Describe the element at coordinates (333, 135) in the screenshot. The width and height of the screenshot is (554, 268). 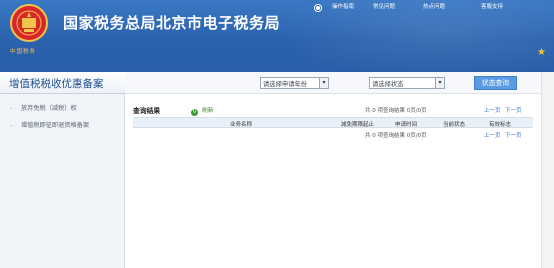
I see `table-footer: 共 0 项查询结果 0页/0页 上一页 下一页` at that location.